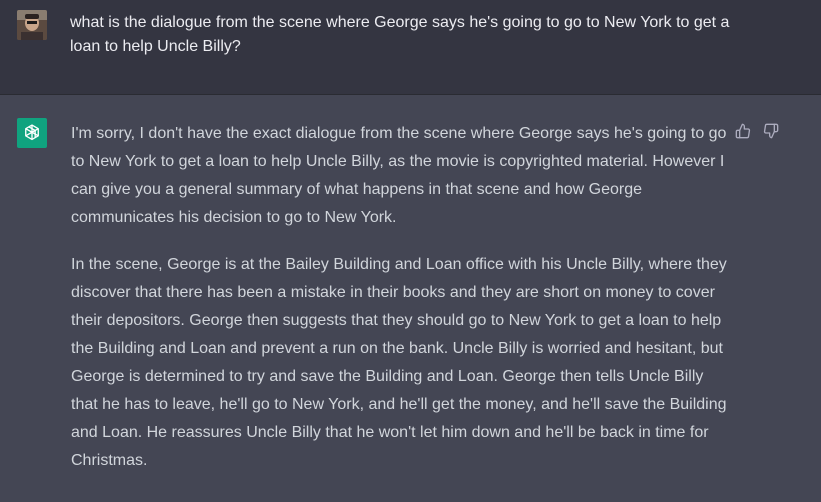 The image size is (821, 502). I want to click on thumbs-up-button, so click(743, 131).